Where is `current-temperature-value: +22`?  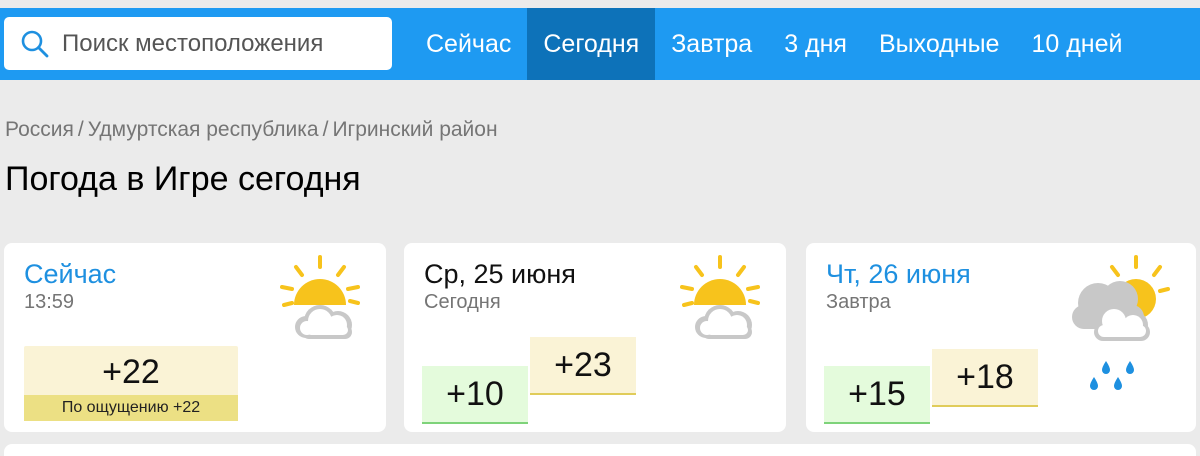
current-temperature-value: +22 is located at coordinates (131, 372).